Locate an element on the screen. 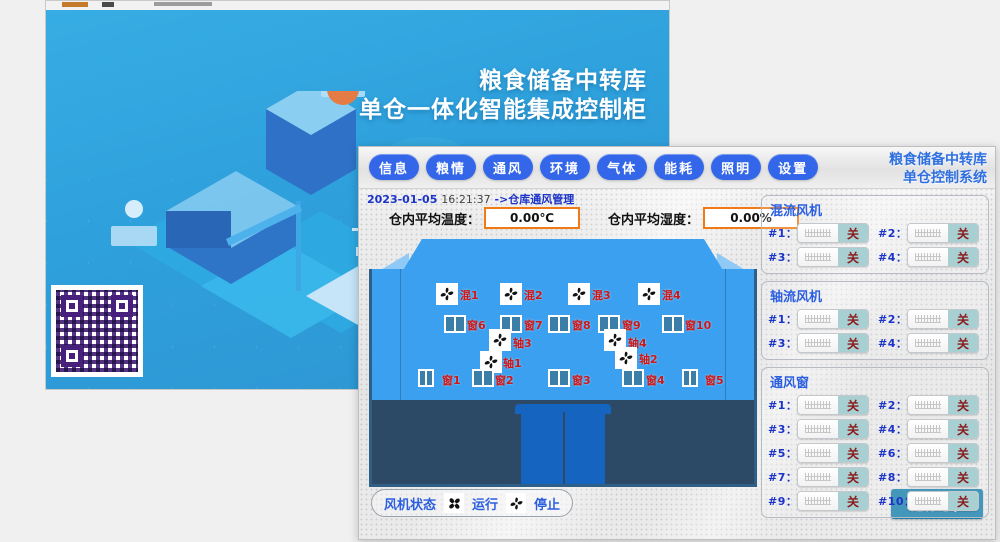 Image resolution: width=1000 pixels, height=542 pixels. tab-8: 设置 is located at coordinates (793, 167).